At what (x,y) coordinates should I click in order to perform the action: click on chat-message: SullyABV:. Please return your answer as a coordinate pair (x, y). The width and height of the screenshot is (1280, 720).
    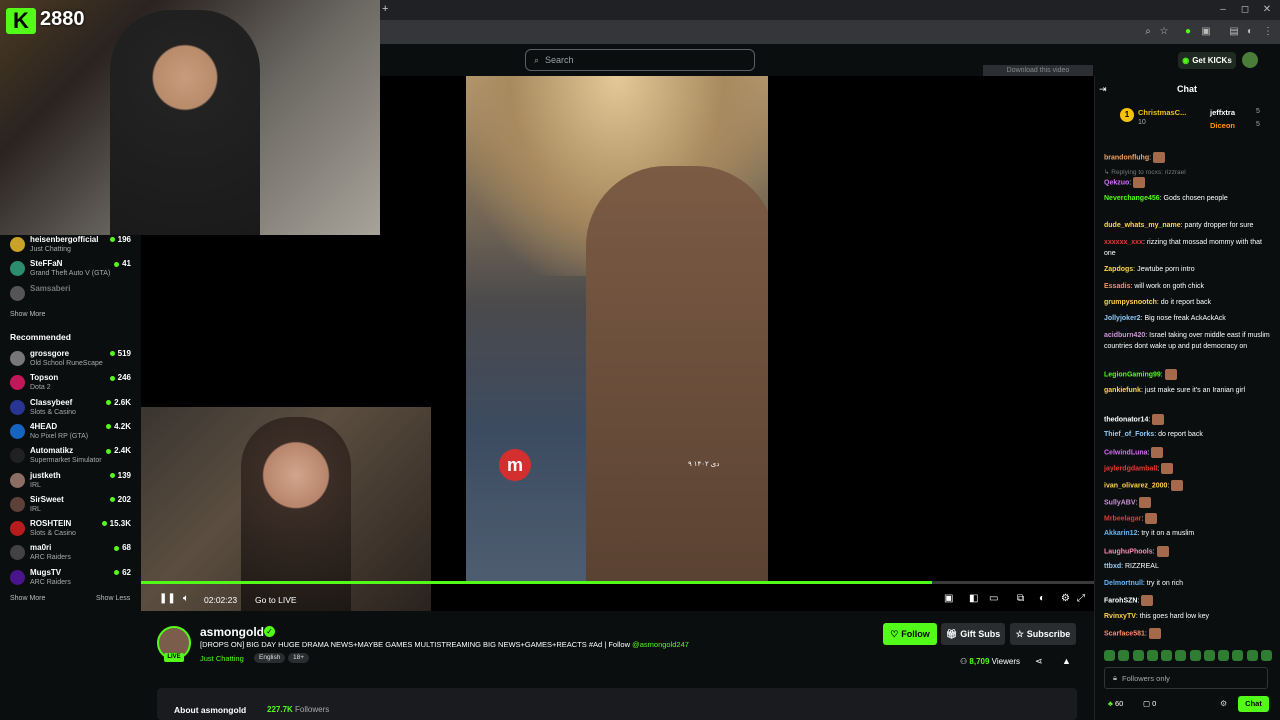
    Looking at the image, I should click on (1188, 503).